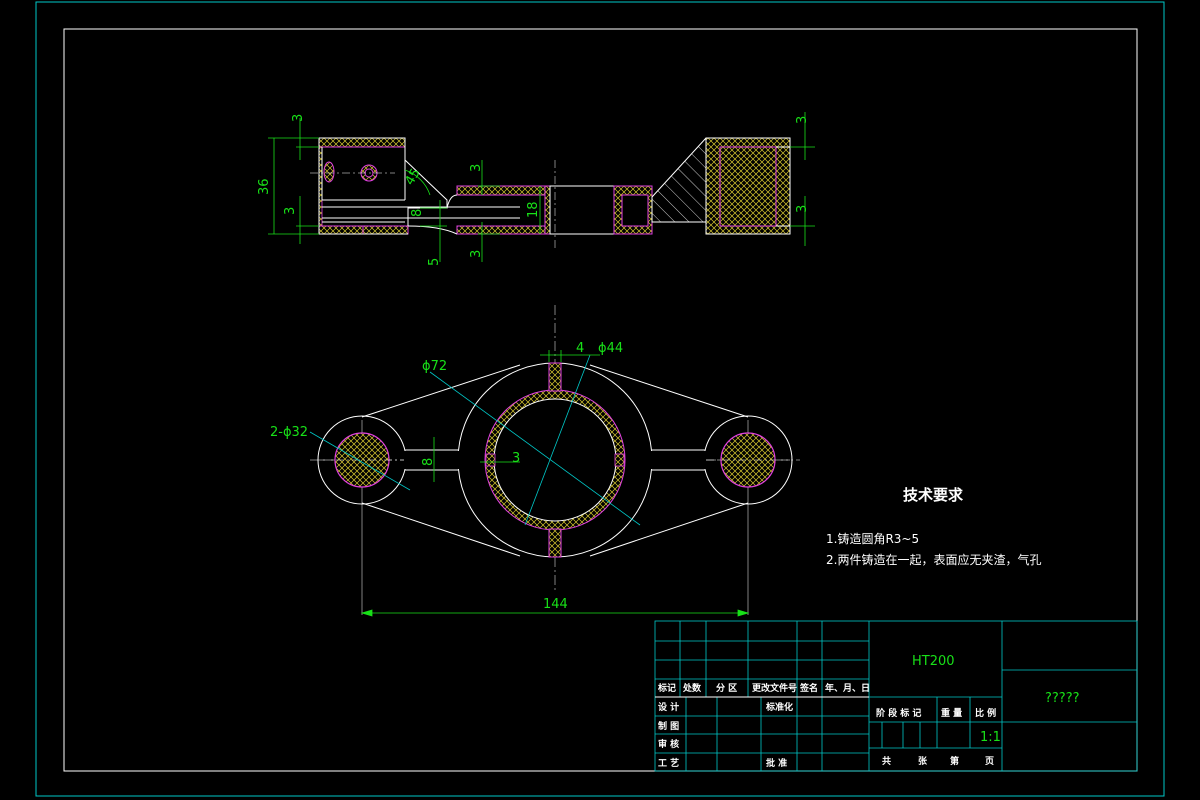  What do you see at coordinates (428, 462) in the screenshot?
I see `dim-arm-8: 8` at bounding box center [428, 462].